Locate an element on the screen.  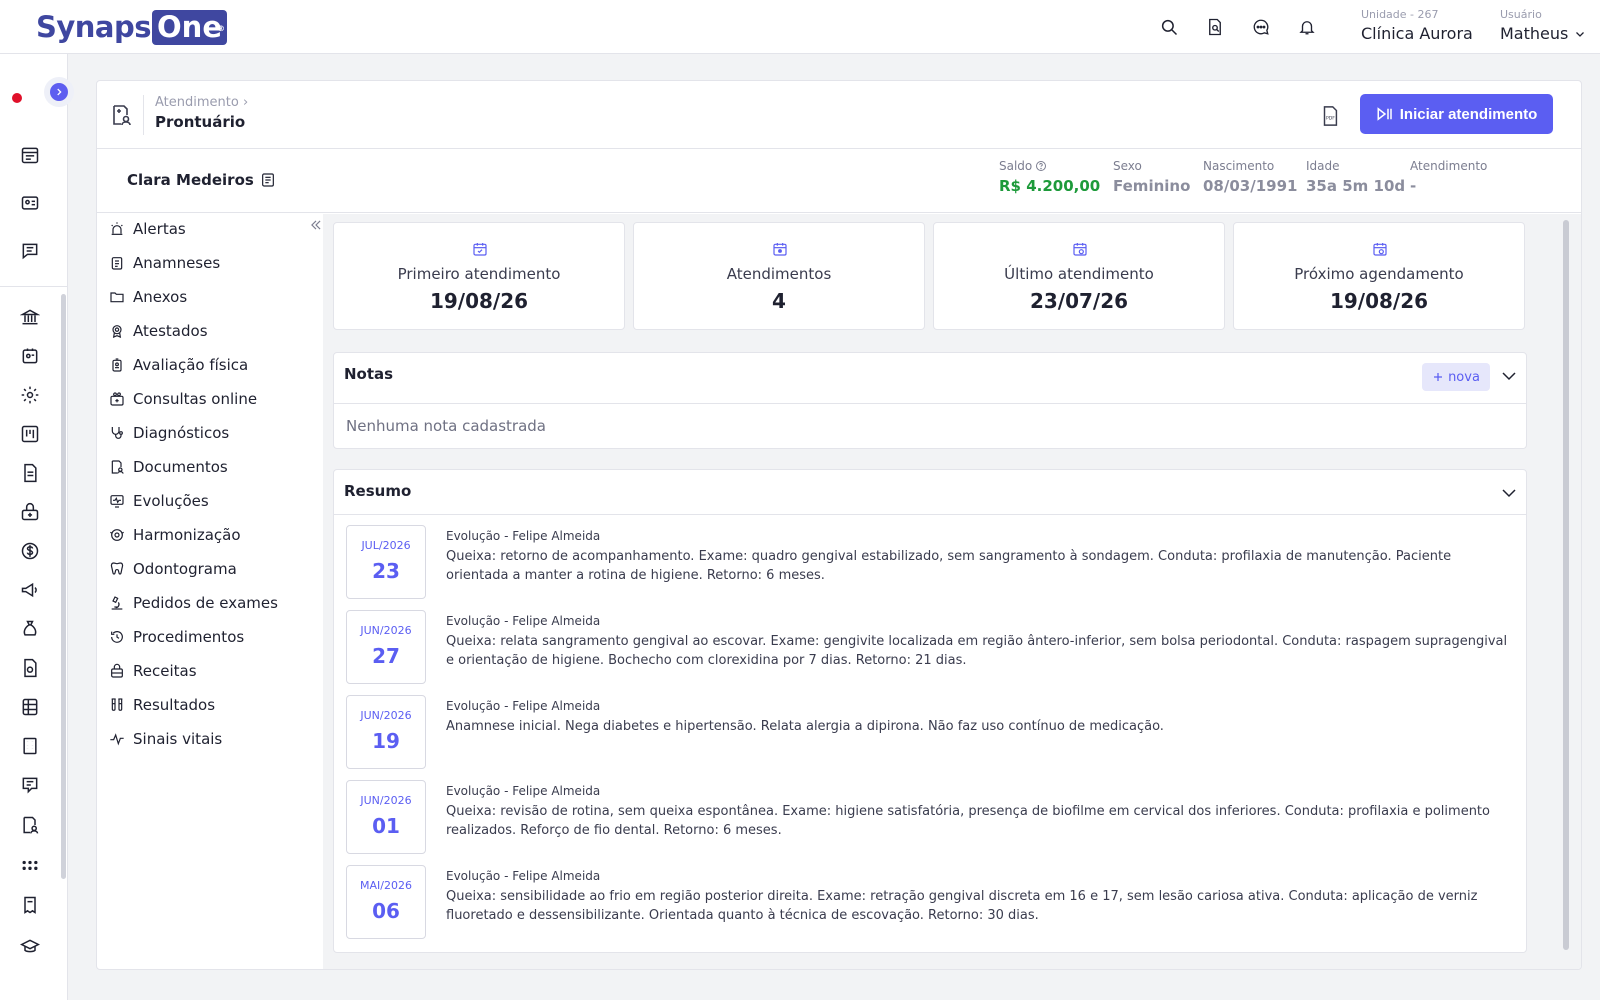
breadcrumb: Atendimento › is located at coordinates (201, 102).